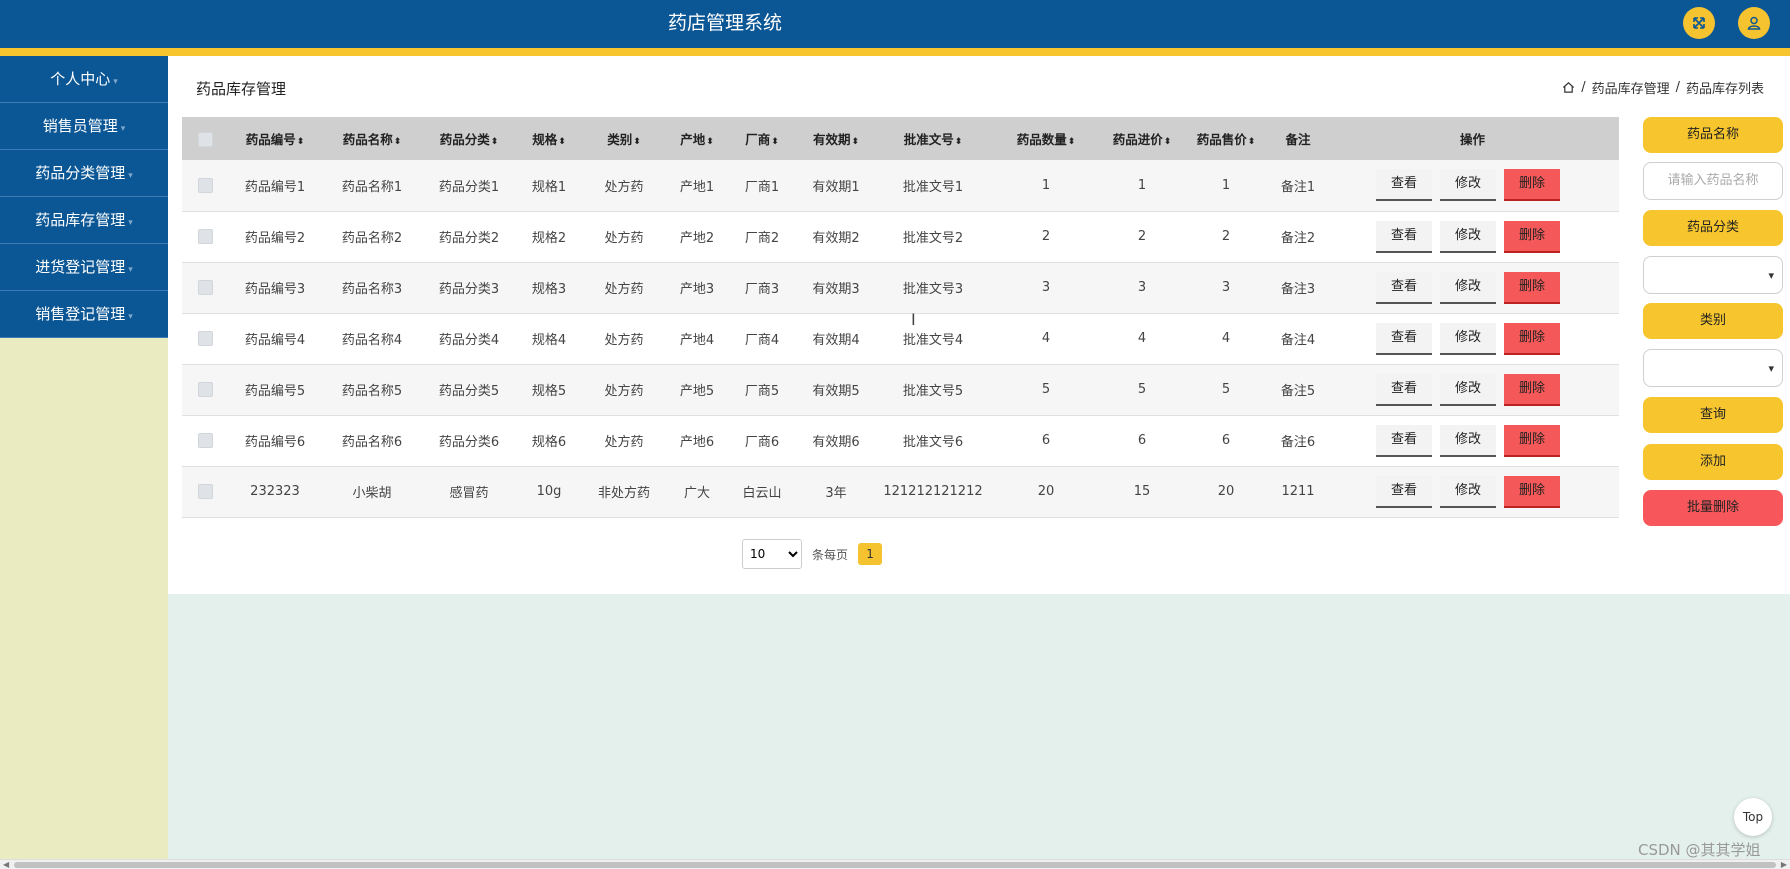 The width and height of the screenshot is (1790, 869). I want to click on page-number-current: 1, so click(870, 554).